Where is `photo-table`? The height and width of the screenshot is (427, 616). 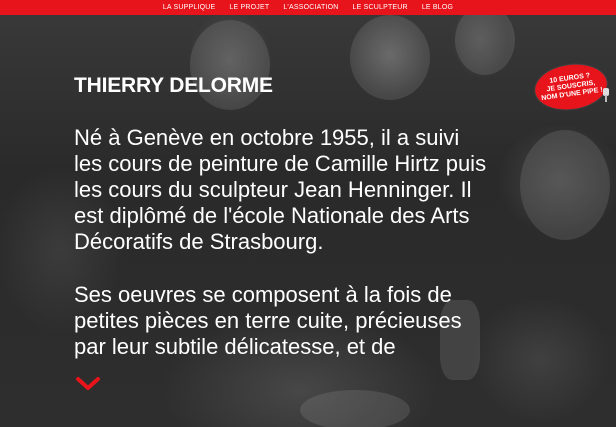
photo-table is located at coordinates (355, 408).